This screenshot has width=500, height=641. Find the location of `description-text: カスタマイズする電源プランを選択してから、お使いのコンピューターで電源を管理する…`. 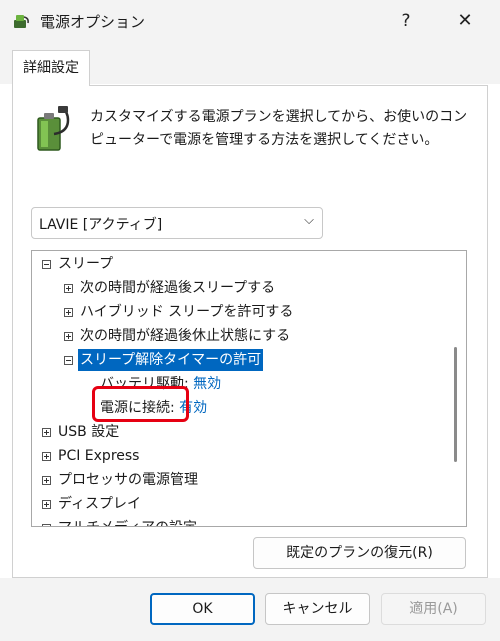

description-text: カスタマイズする電源プランを選択してから、お使いのコンピューターで電源を管理する… is located at coordinates (279, 128).